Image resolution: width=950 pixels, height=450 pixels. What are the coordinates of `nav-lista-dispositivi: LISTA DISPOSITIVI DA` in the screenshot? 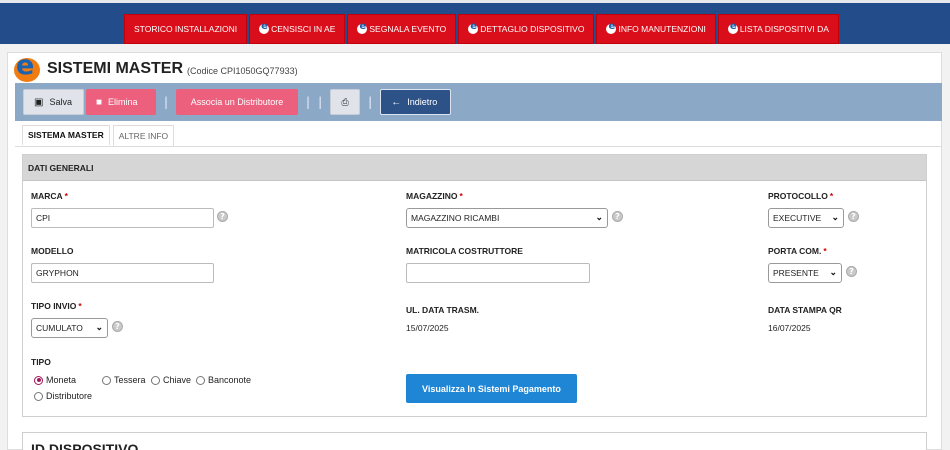 It's located at (778, 29).